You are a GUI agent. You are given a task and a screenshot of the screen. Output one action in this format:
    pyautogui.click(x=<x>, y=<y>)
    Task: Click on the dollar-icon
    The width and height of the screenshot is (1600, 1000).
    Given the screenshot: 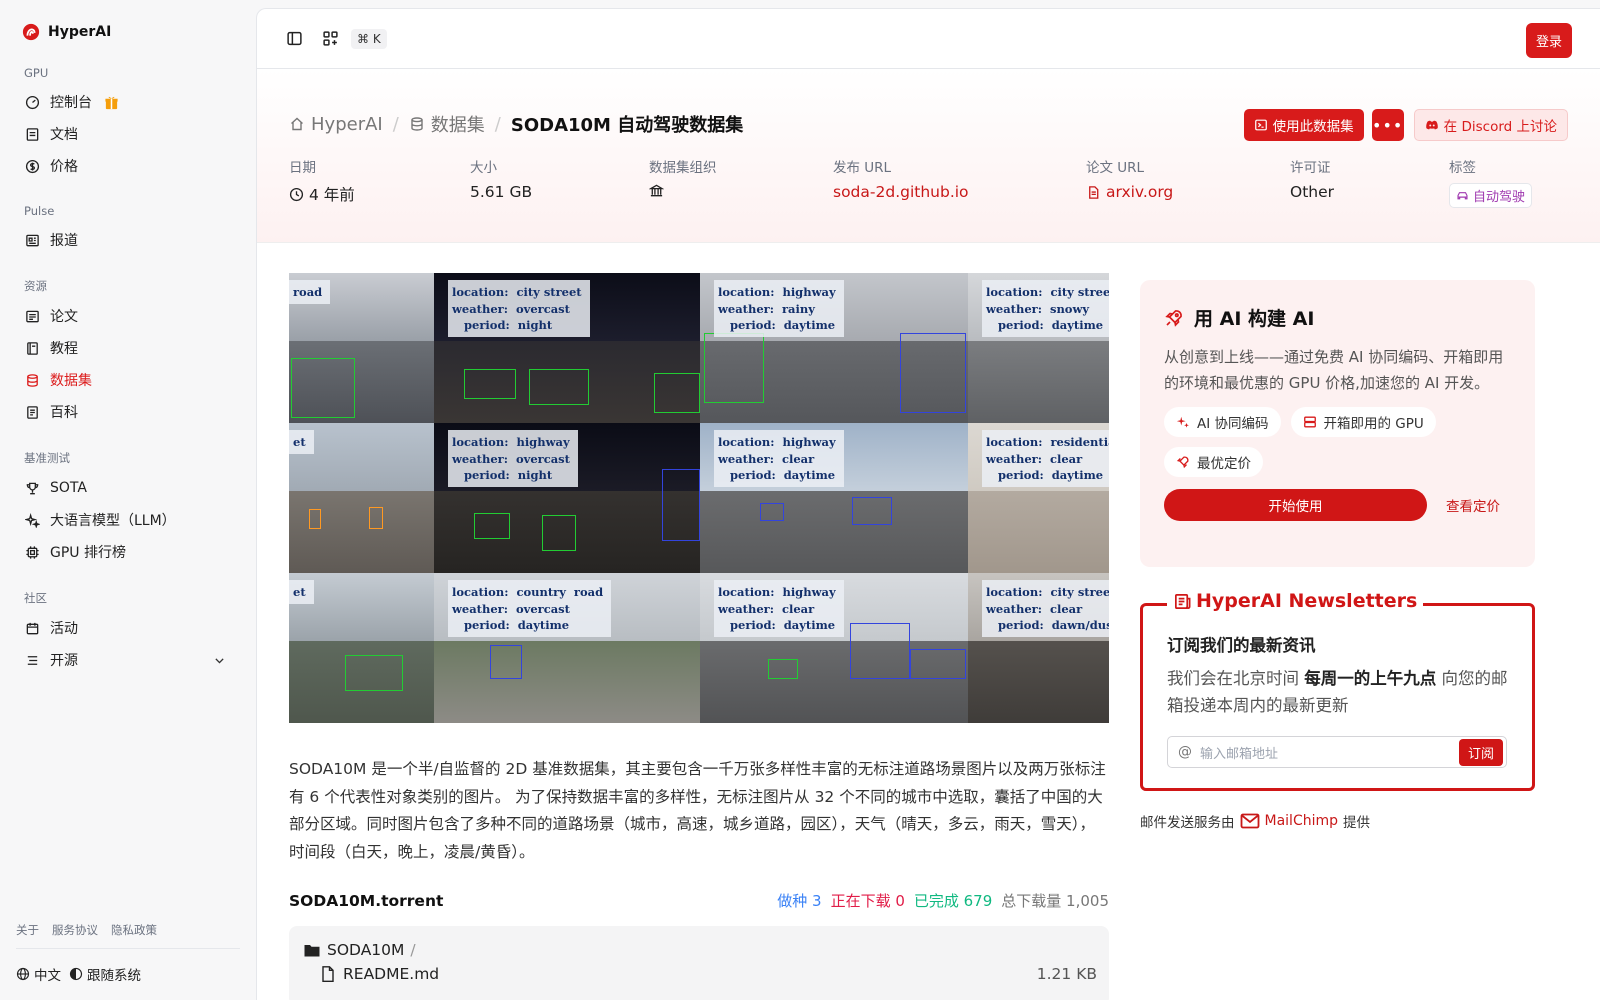 What is the action you would take?
    pyautogui.click(x=32, y=166)
    